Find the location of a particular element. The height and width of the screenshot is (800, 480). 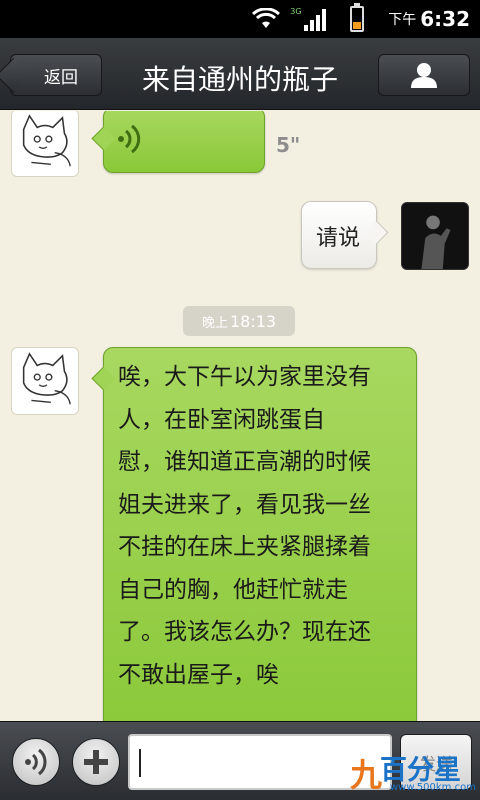

plus-icon is located at coordinates (96, 762).